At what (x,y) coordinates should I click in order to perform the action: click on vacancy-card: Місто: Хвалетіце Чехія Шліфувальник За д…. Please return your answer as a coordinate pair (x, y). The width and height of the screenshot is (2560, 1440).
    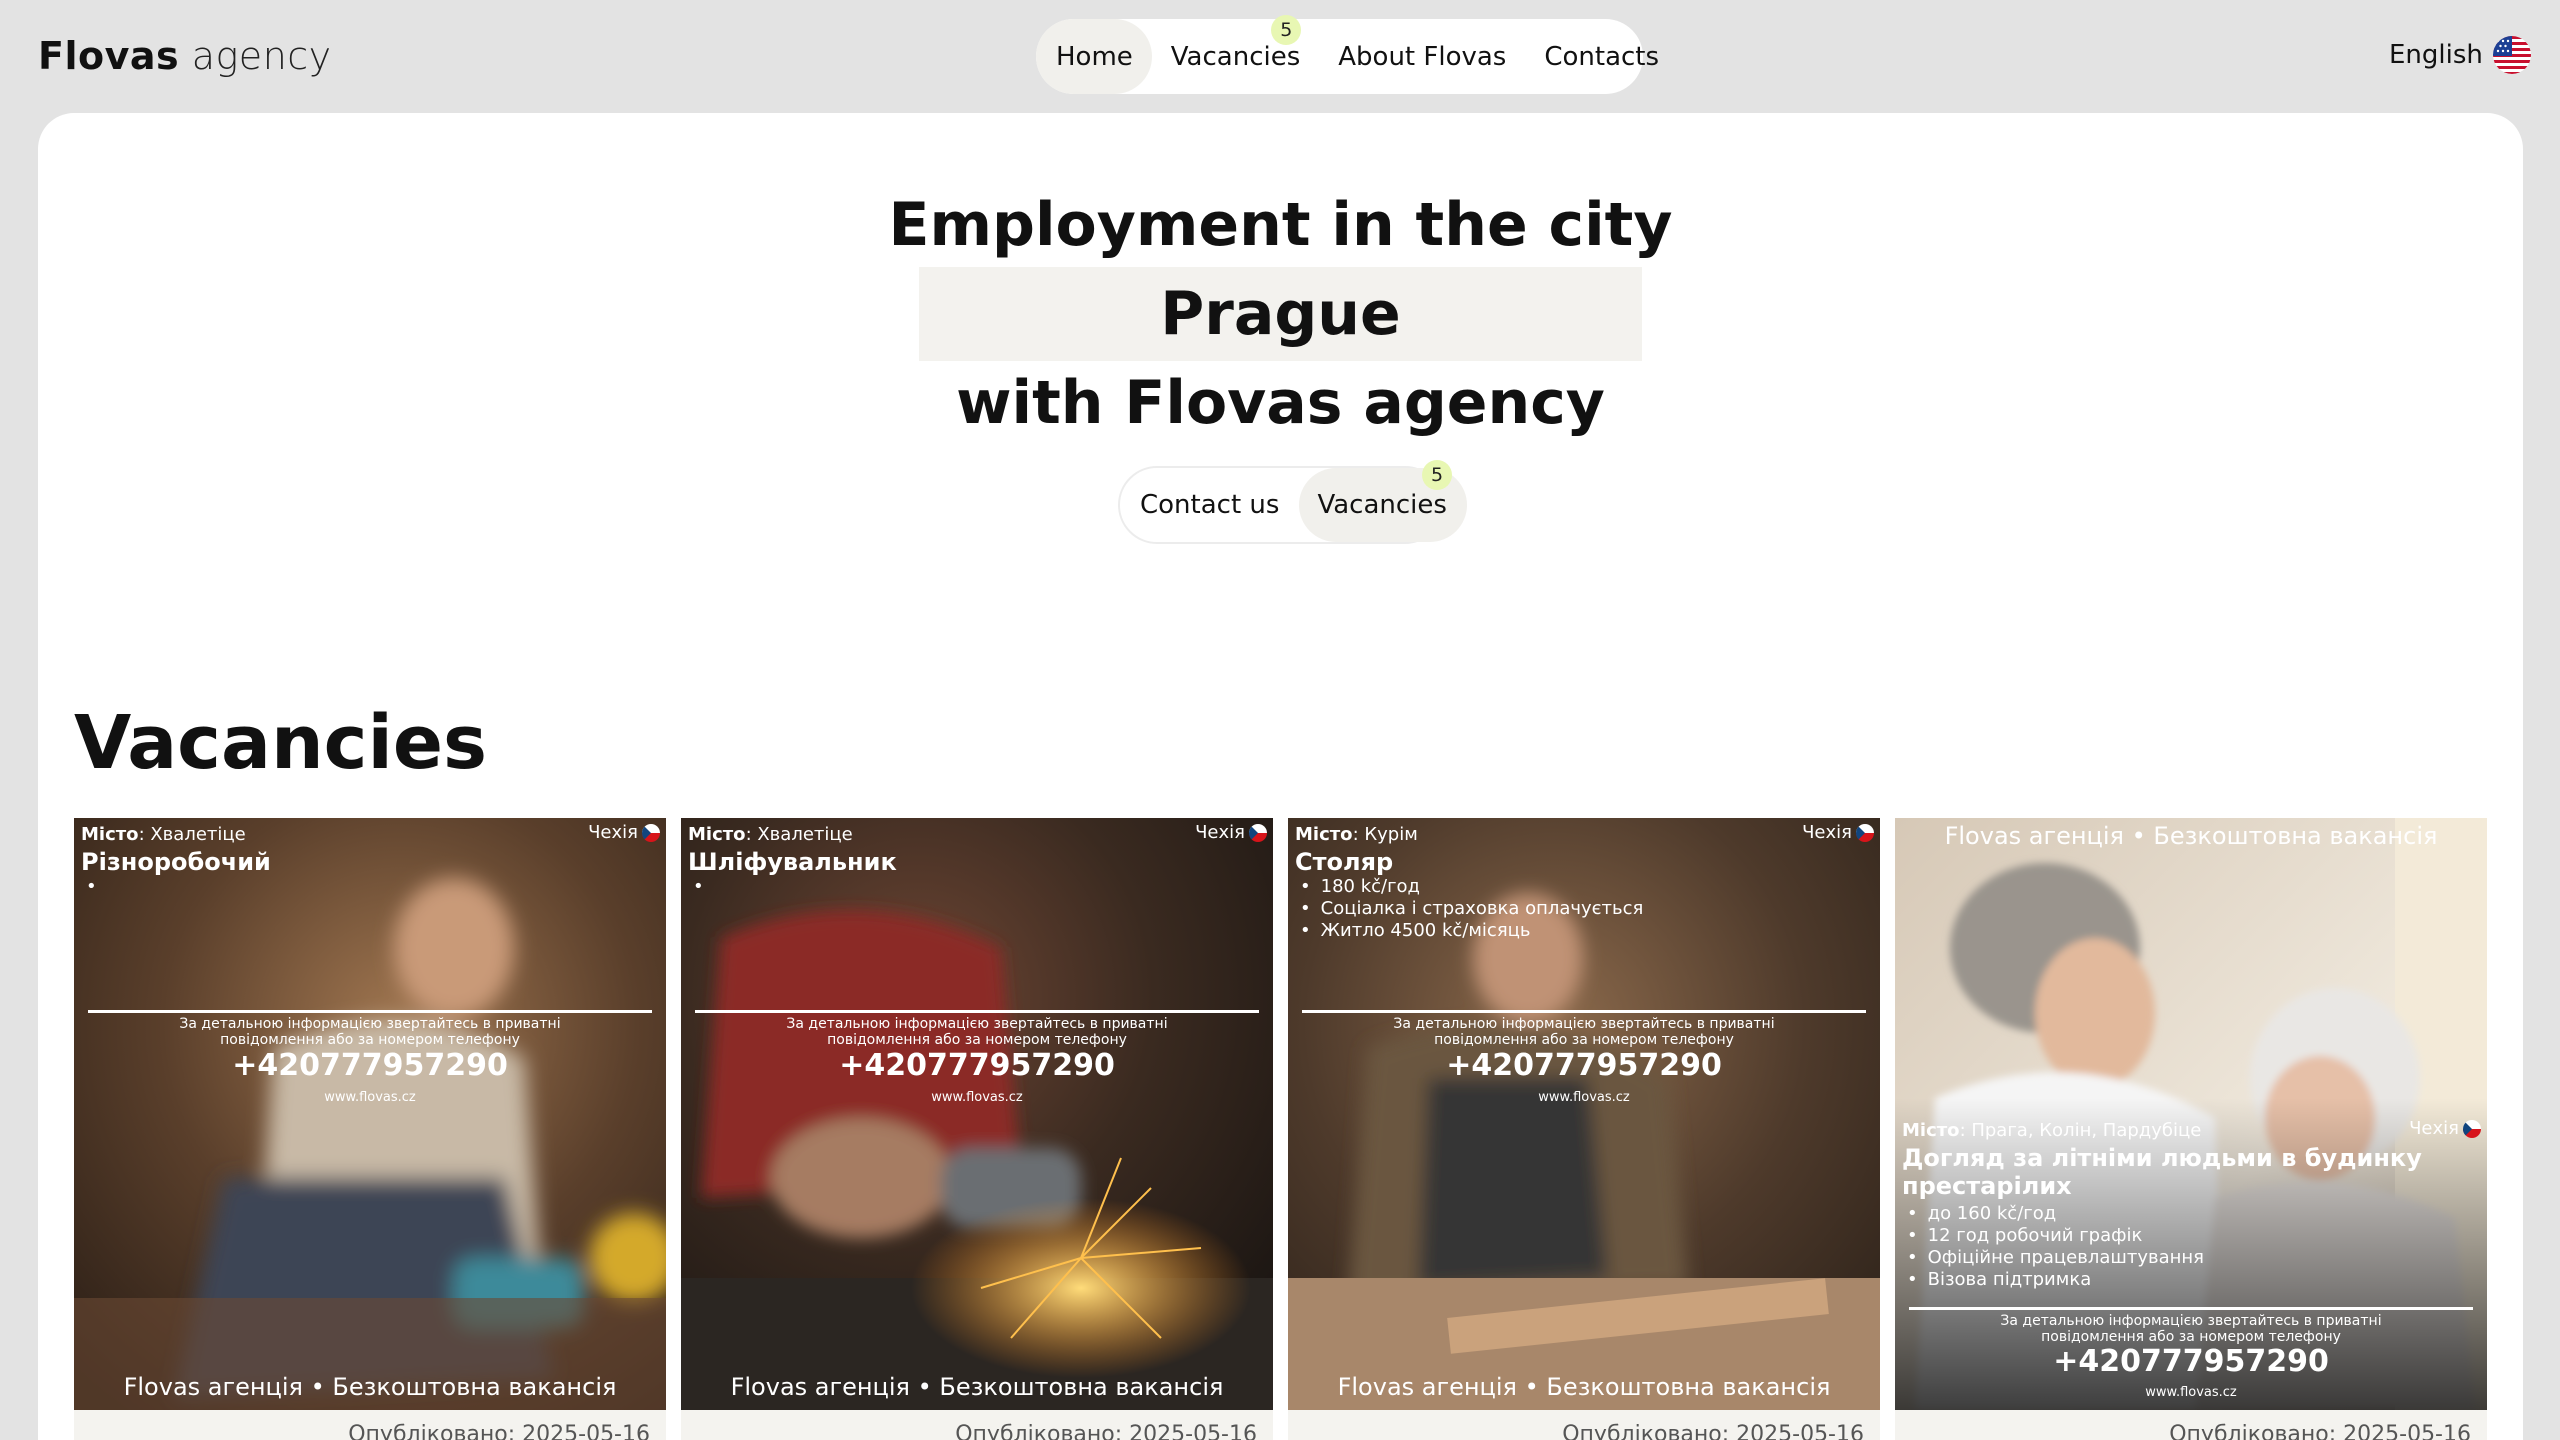
    Looking at the image, I should click on (977, 1129).